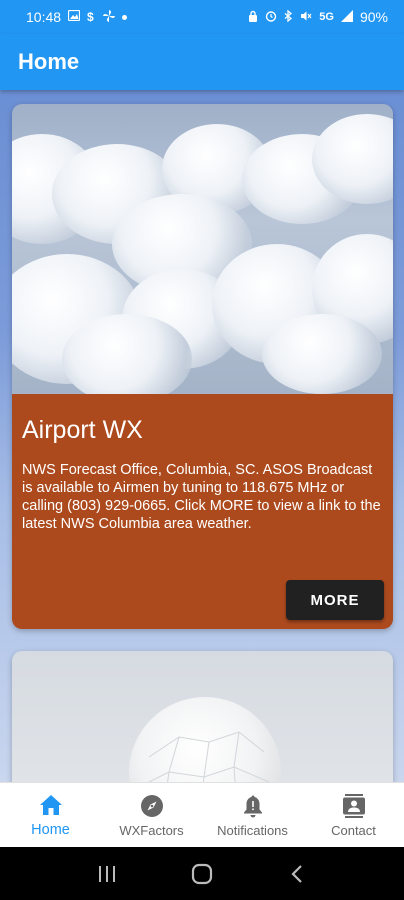 Image resolution: width=404 pixels, height=900 pixels. I want to click on bell-alert-icon, so click(253, 806).